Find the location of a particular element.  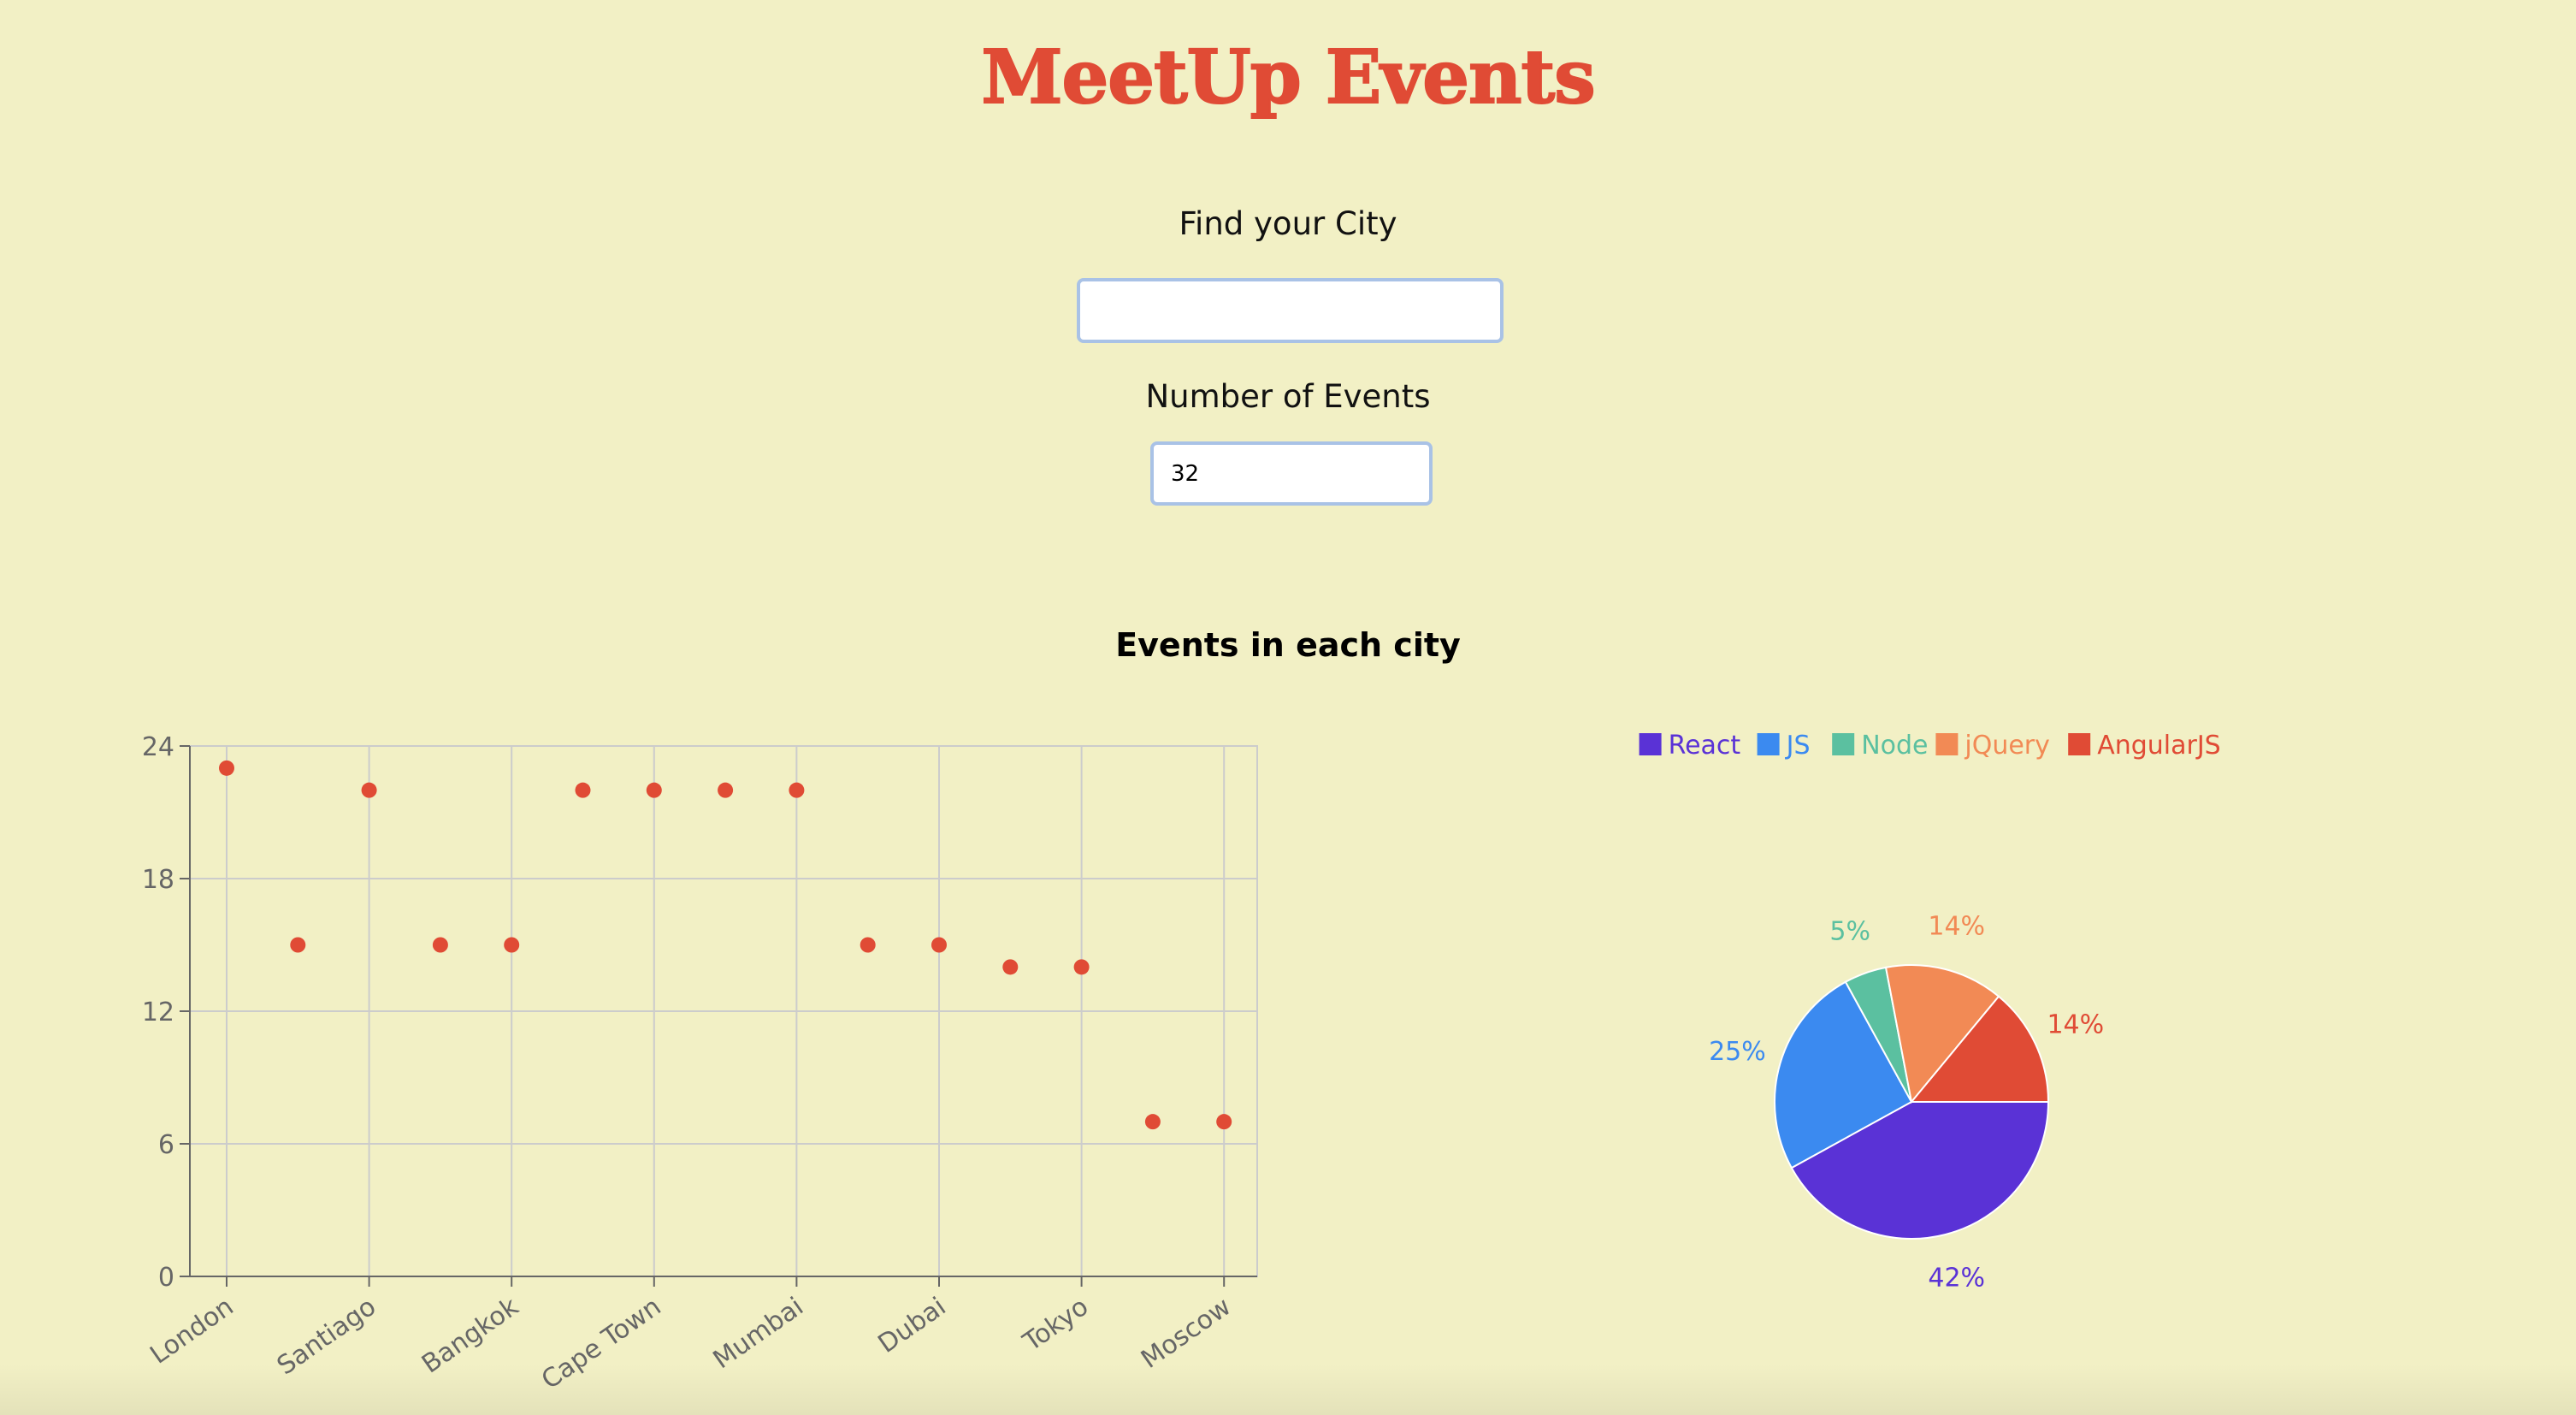

x-tick-label: Dubai is located at coordinates (913, 1325).